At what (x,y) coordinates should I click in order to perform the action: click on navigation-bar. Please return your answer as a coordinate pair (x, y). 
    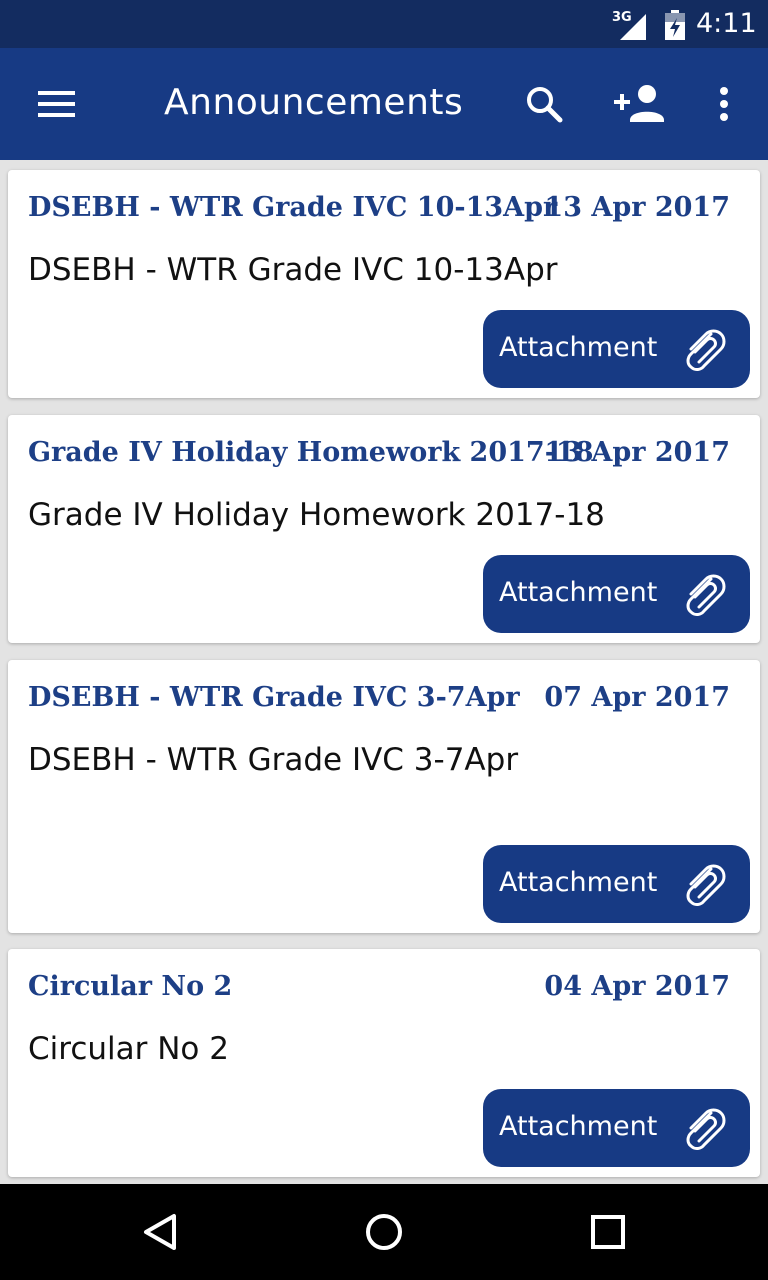
    Looking at the image, I should click on (384, 1232).